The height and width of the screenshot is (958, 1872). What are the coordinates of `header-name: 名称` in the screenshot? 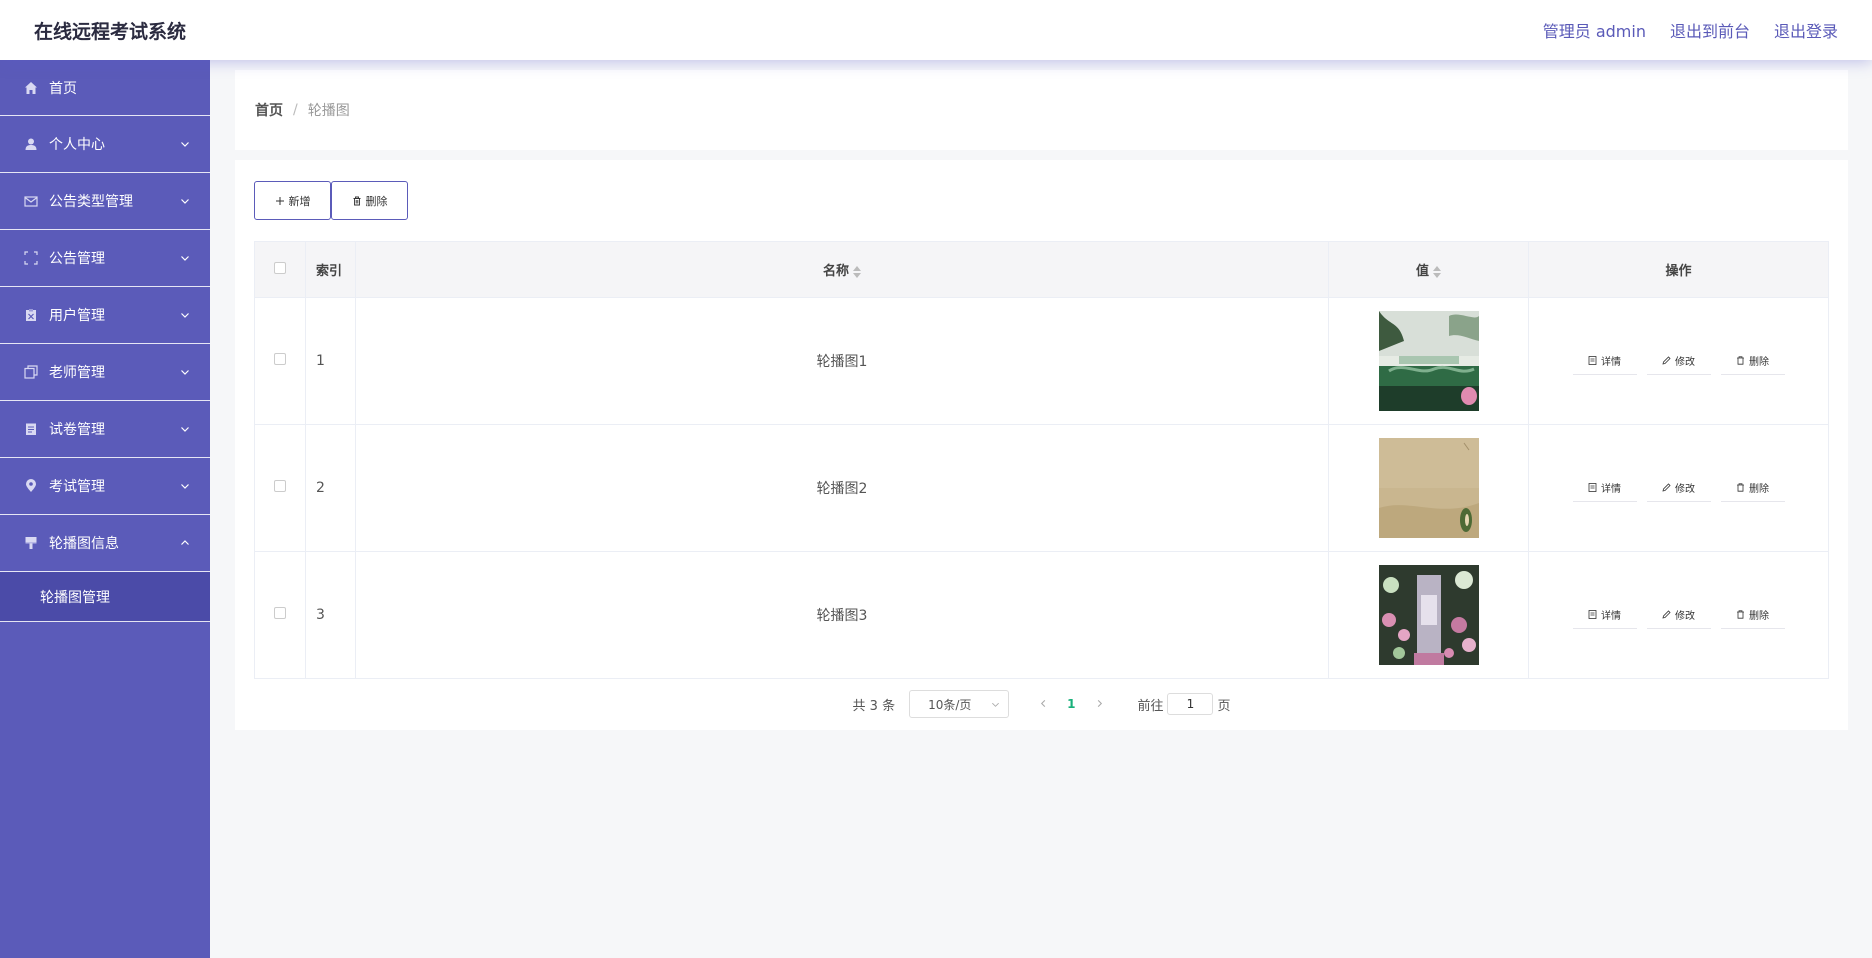 It's located at (842, 269).